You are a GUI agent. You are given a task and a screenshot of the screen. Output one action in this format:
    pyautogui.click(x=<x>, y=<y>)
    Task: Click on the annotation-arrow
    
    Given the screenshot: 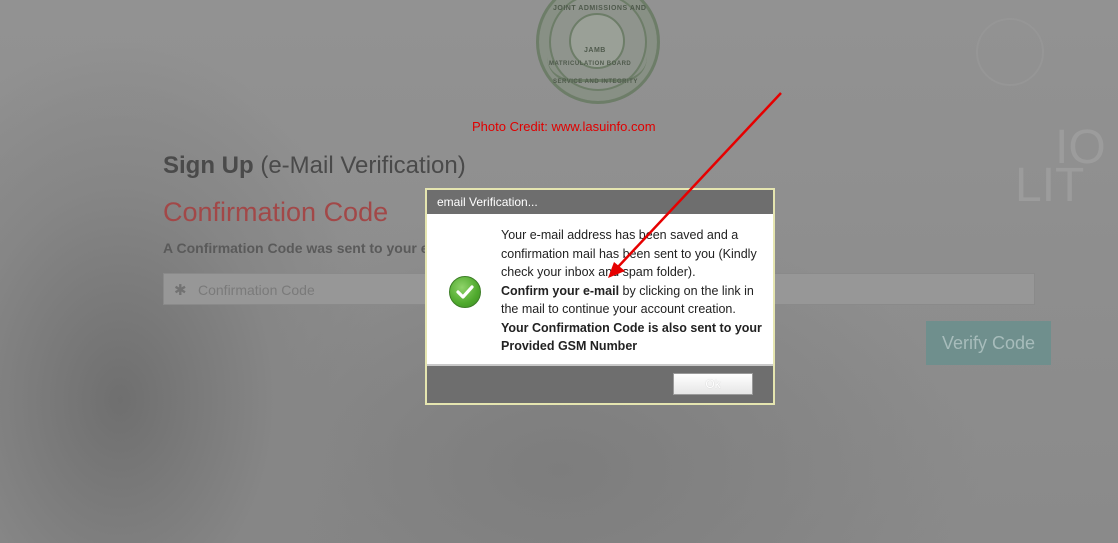 What is the action you would take?
    pyautogui.click(x=695, y=185)
    